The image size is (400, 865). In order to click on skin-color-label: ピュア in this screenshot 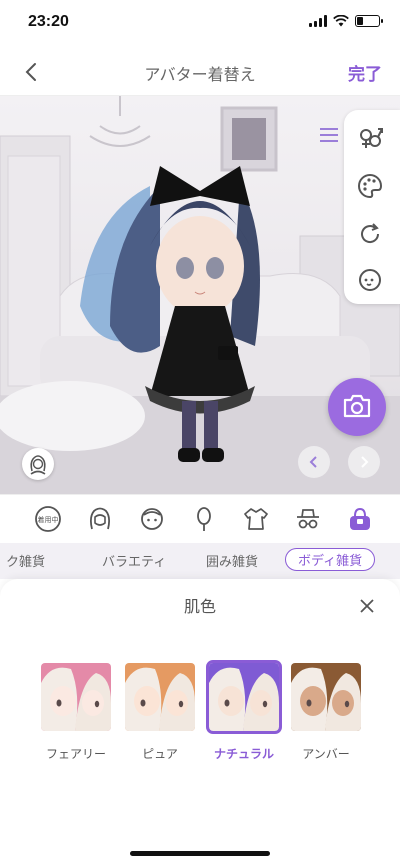, I will do `click(160, 754)`.